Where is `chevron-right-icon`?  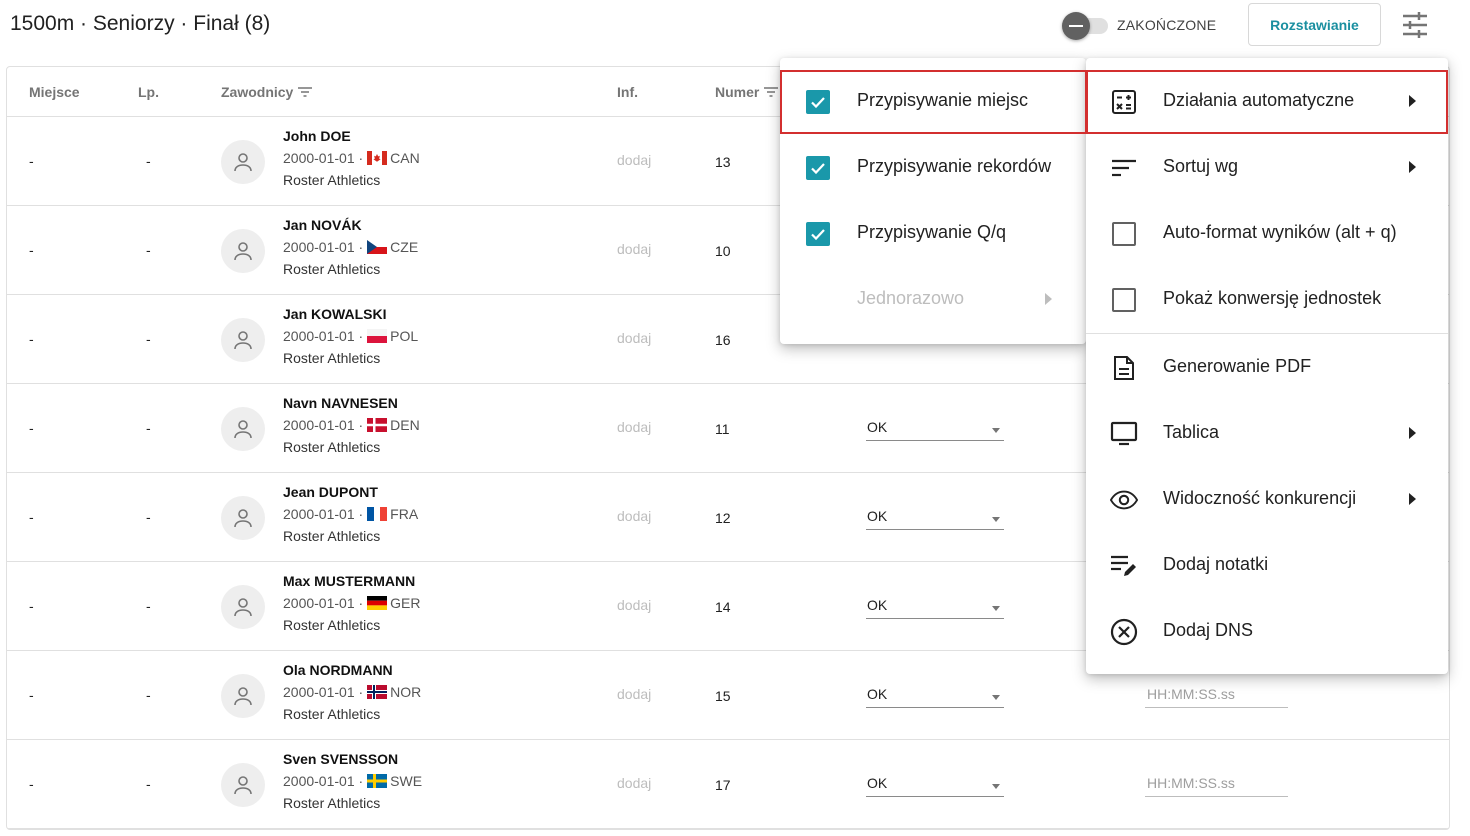 chevron-right-icon is located at coordinates (1412, 167).